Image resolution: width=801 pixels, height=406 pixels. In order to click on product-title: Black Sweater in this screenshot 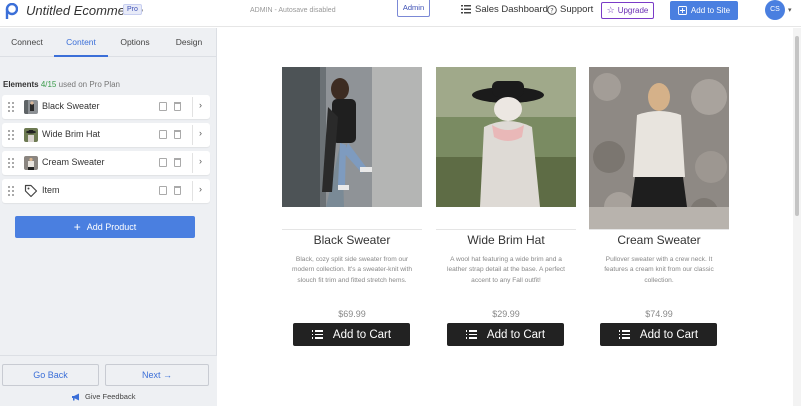, I will do `click(352, 240)`.